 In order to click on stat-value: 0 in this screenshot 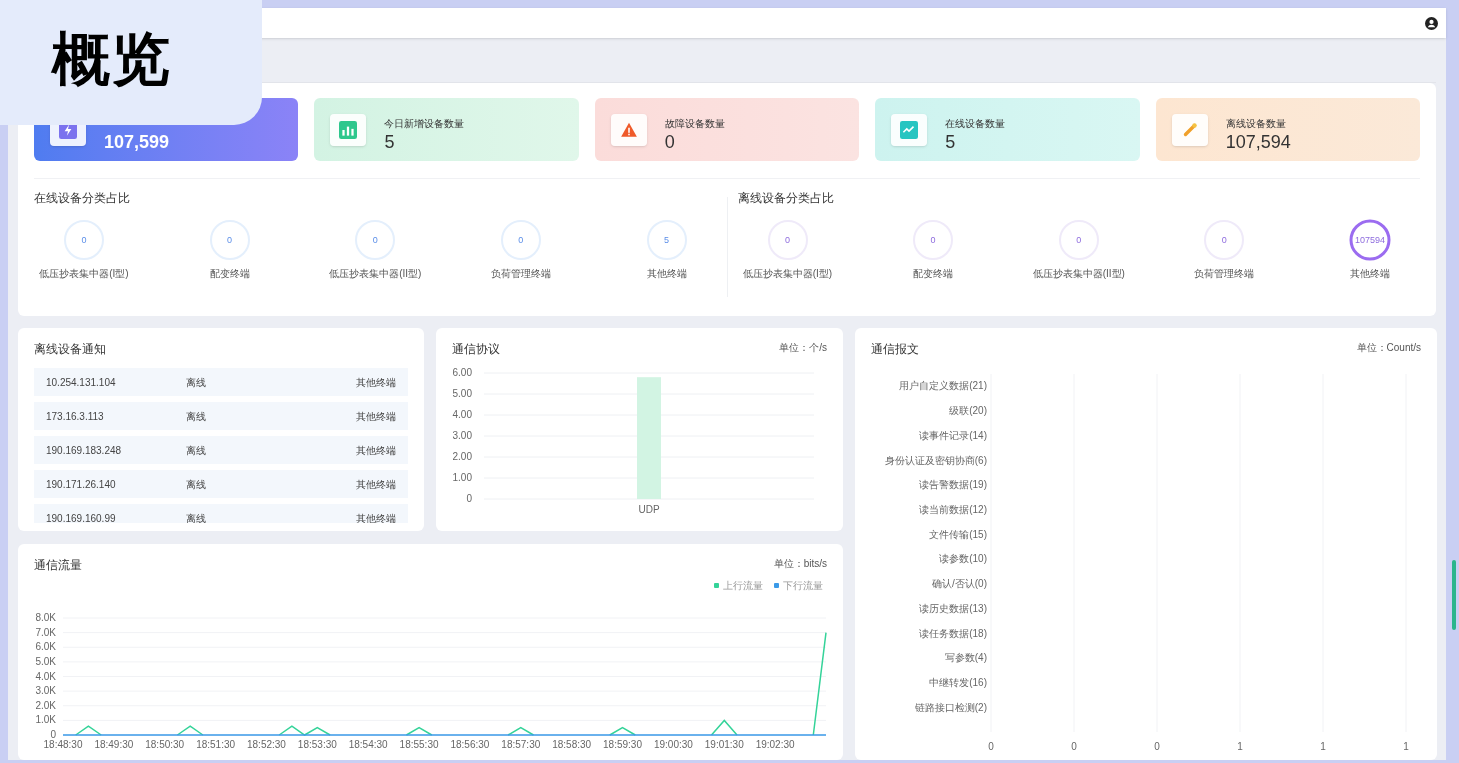, I will do `click(670, 142)`.